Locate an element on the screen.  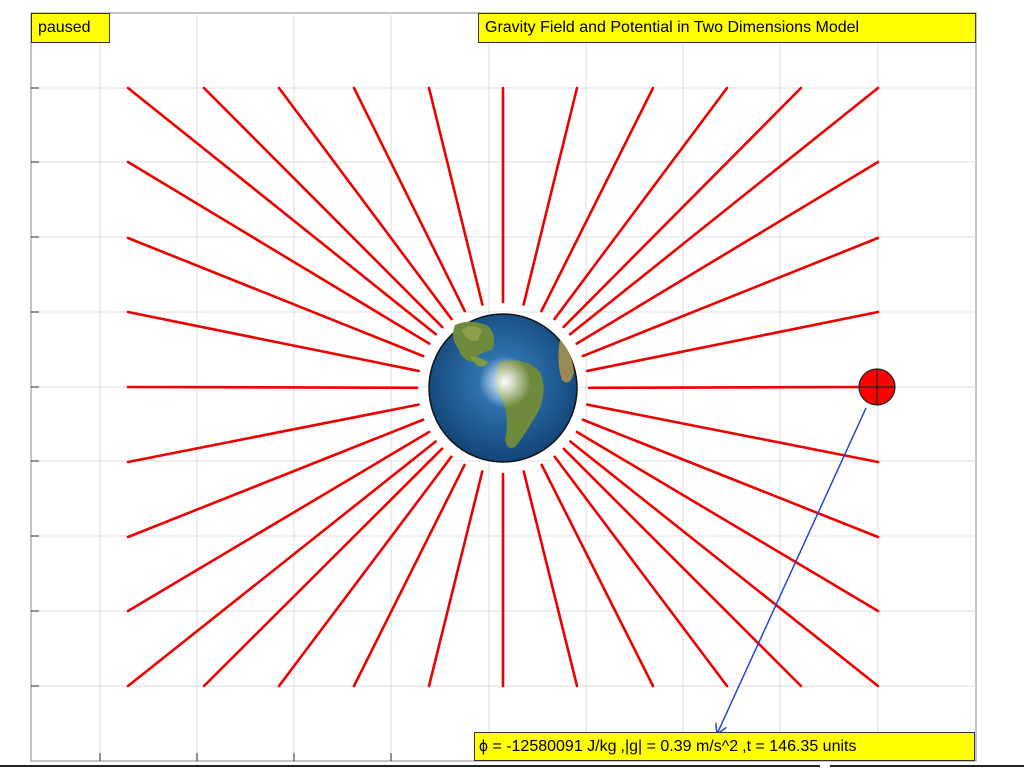
planet-earth is located at coordinates (503, 388).